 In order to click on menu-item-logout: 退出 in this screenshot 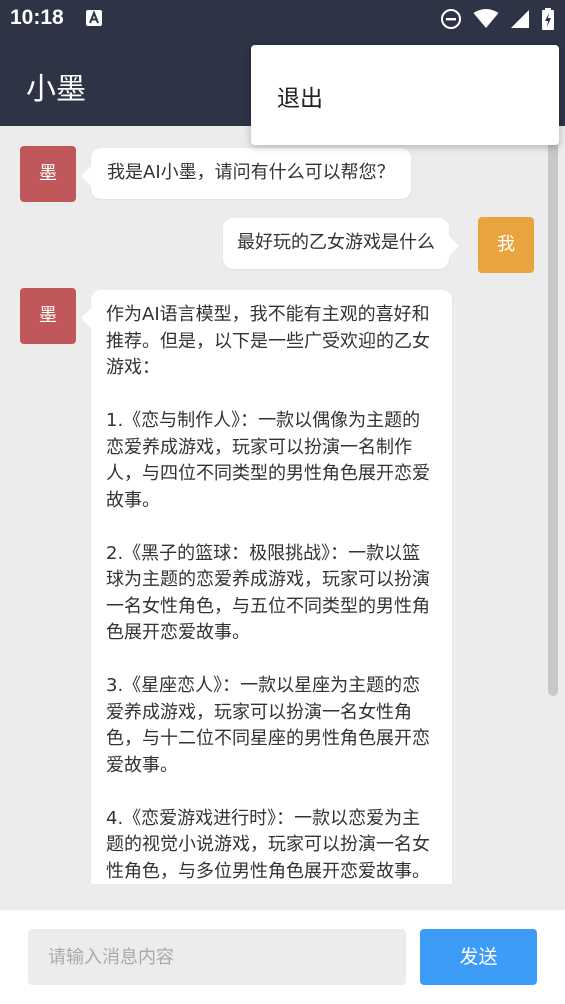, I will do `click(300, 96)`.